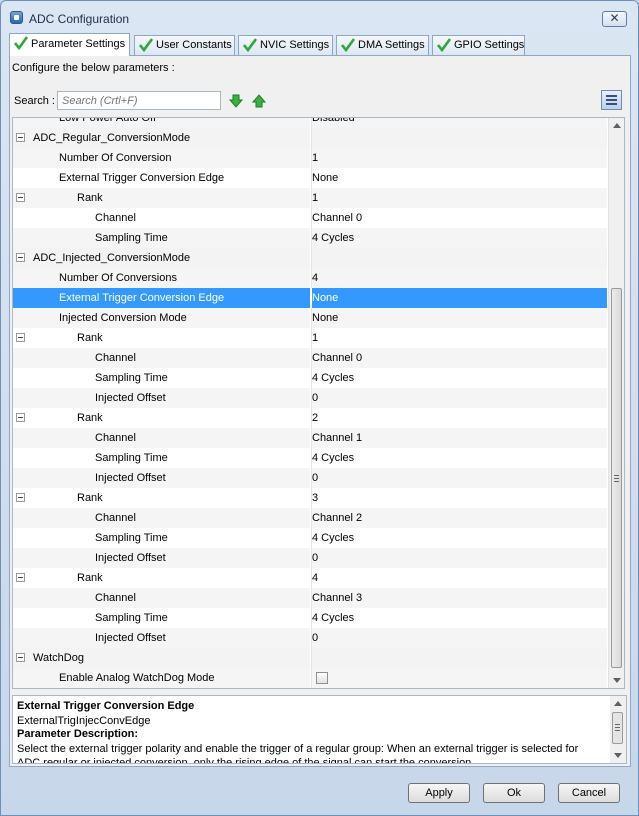 This screenshot has height=816, width=639. What do you see at coordinates (319, 16) in the screenshot?
I see `title-bar: ADC Configuration ✕` at bounding box center [319, 16].